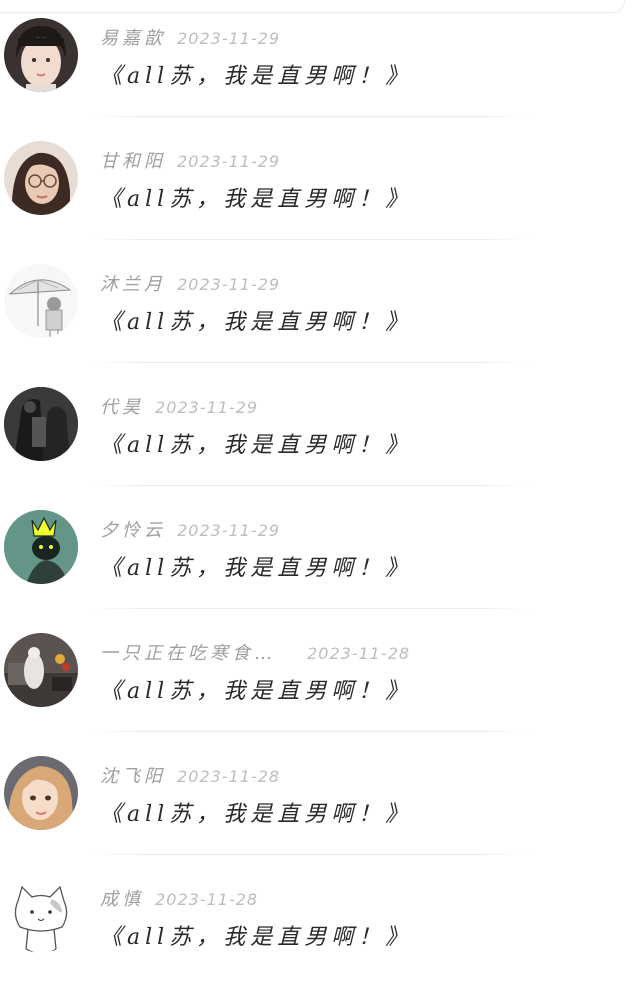 The image size is (640, 984). What do you see at coordinates (320, 307) in the screenshot?
I see `comment-item: 沐兰月 2023-11-29 《all苏，我是直男啊！》` at bounding box center [320, 307].